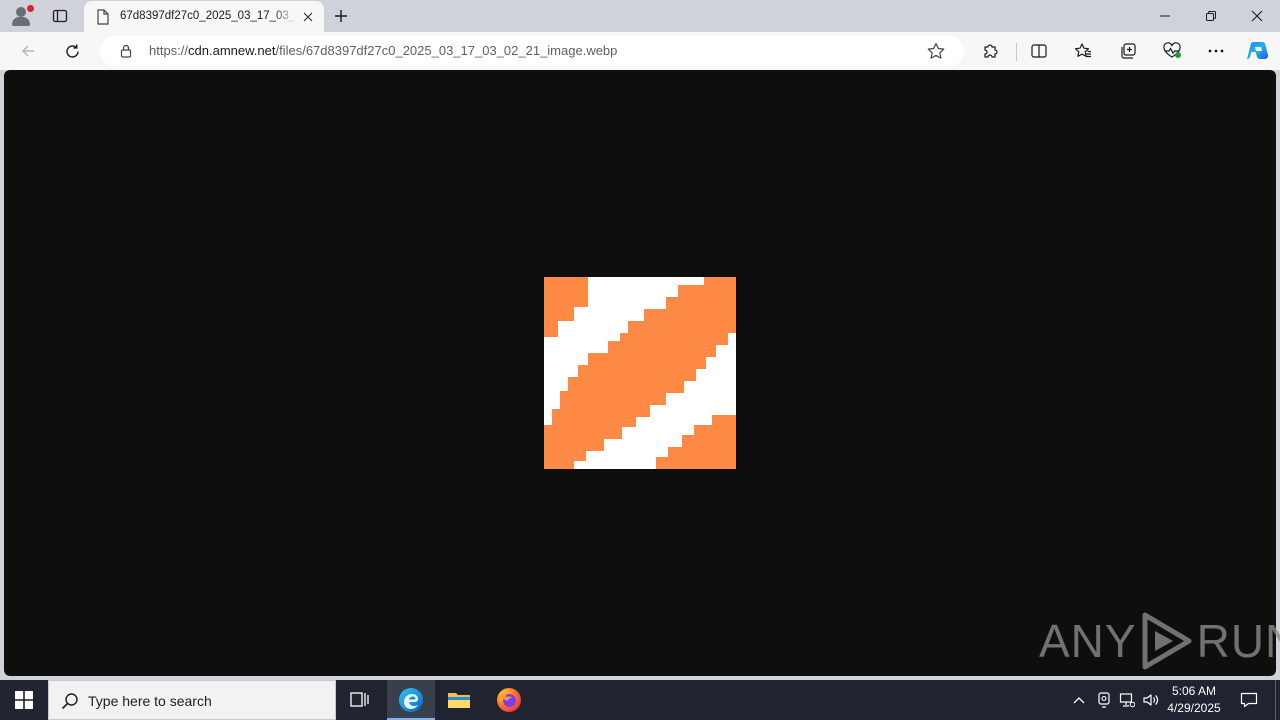 This screenshot has width=1280, height=720. What do you see at coordinates (308, 17) in the screenshot?
I see `tab-close-icon` at bounding box center [308, 17].